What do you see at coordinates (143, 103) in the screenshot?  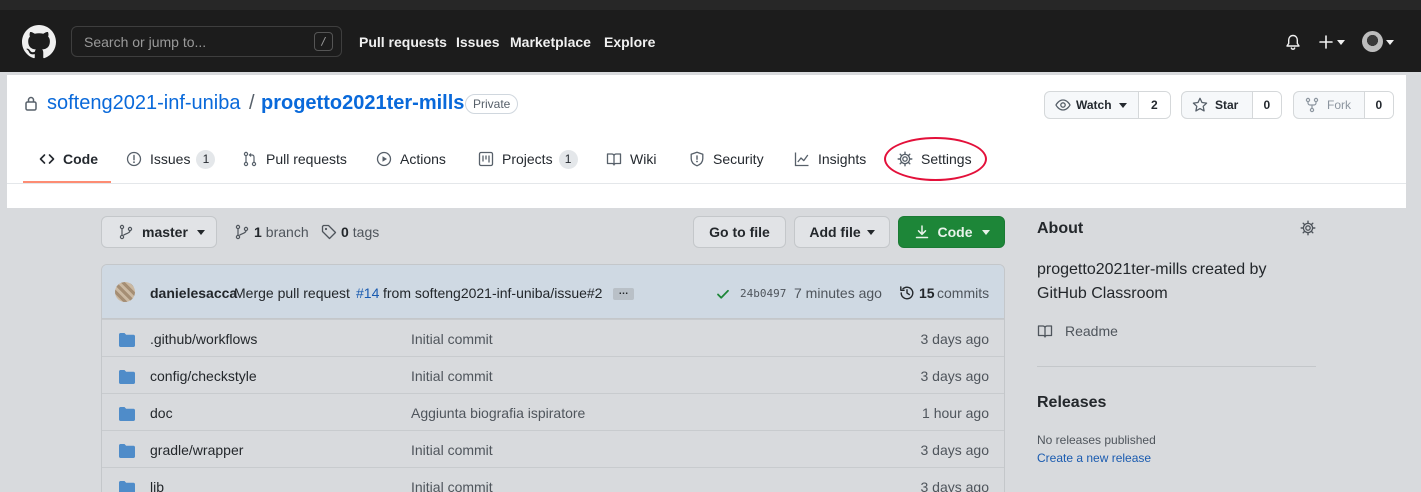 I see `repo-owner-link: softeng2021-inf-uniba` at bounding box center [143, 103].